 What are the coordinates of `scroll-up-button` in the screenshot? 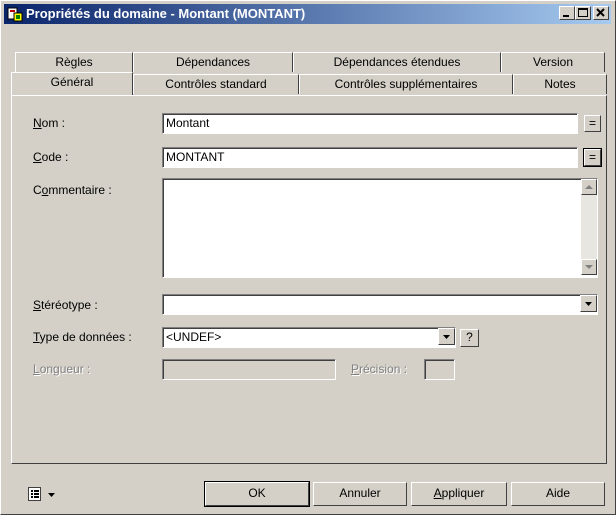 It's located at (589, 187).